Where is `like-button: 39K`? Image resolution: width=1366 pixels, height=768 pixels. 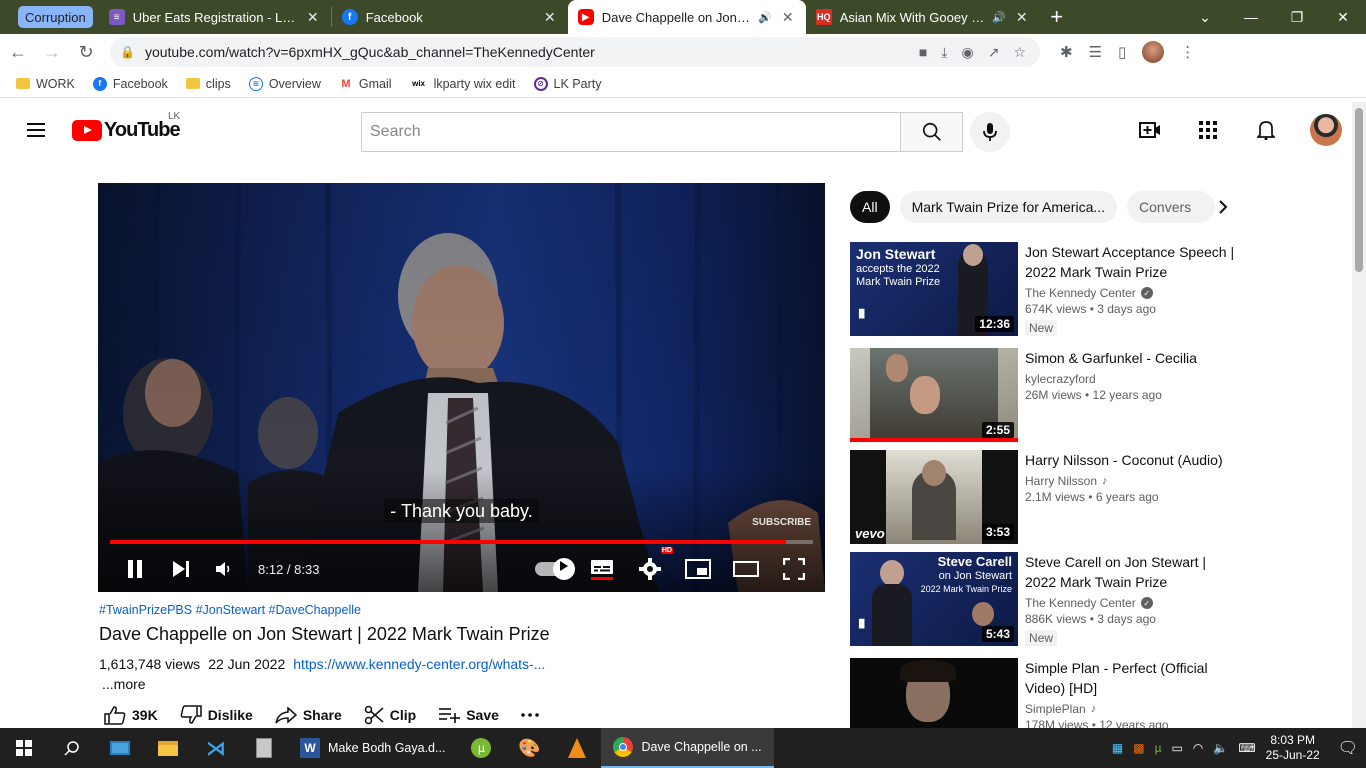 like-button: 39K is located at coordinates (131, 715).